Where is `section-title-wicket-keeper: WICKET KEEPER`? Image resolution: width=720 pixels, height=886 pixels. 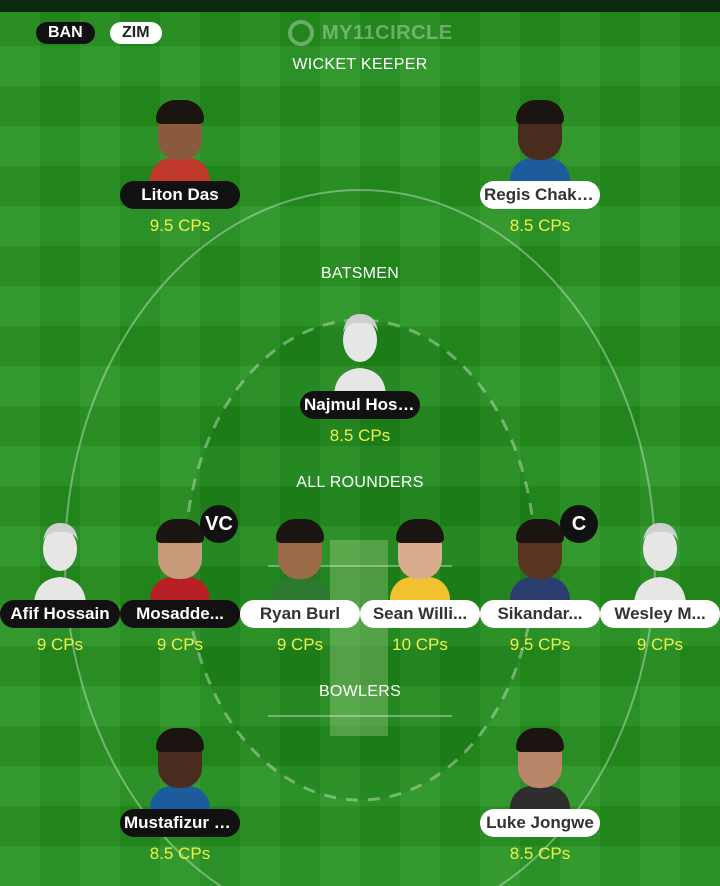
section-title-wicket-keeper: WICKET KEEPER is located at coordinates (360, 64).